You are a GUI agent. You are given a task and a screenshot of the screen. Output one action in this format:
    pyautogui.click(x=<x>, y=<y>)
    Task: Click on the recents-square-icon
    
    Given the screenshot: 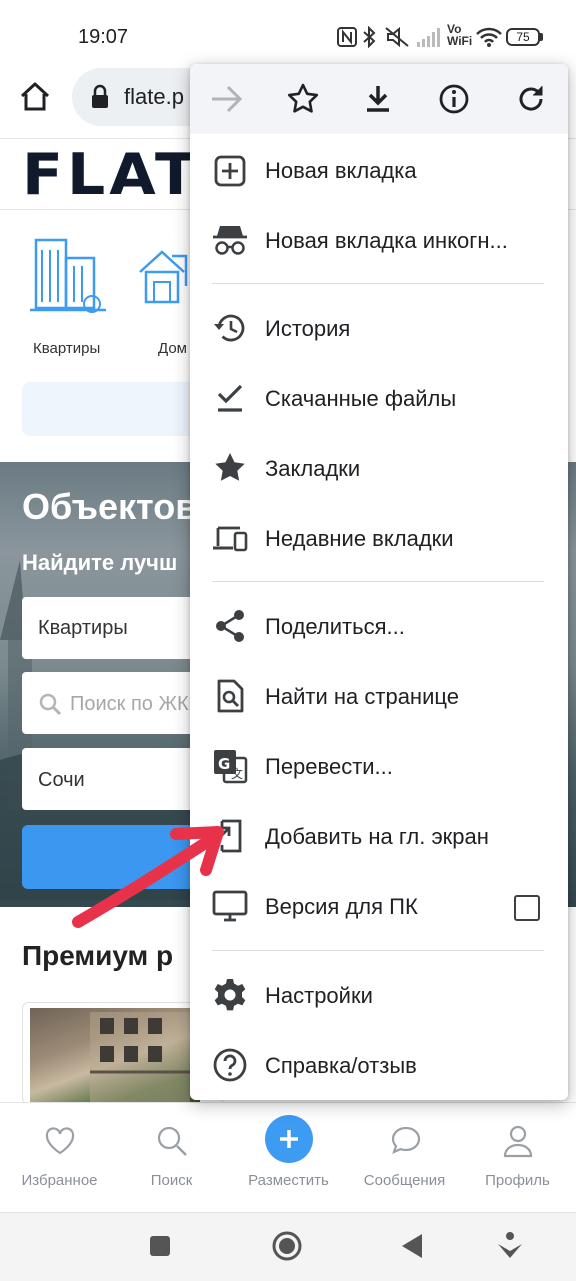 What is the action you would take?
    pyautogui.click(x=160, y=1246)
    